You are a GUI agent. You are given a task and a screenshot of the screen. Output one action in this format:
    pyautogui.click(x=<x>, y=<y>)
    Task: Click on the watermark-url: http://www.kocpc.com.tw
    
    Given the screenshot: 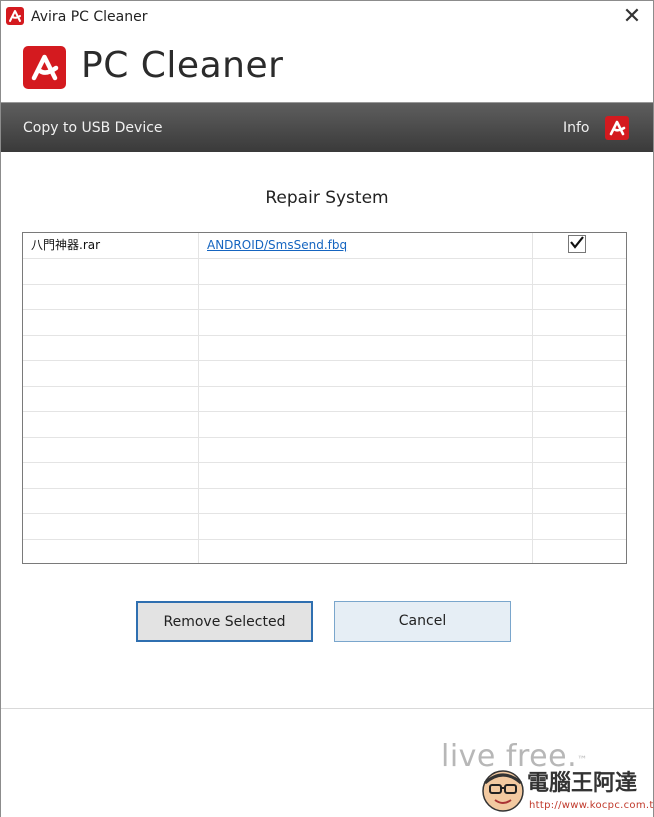 What is the action you would take?
    pyautogui.click(x=591, y=805)
    